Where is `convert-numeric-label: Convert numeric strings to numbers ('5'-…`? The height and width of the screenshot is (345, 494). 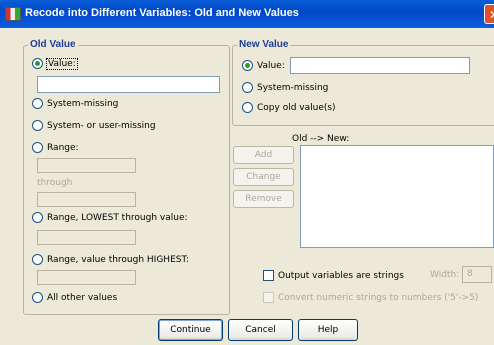 convert-numeric-label: Convert numeric strings to numbers ('5'-… is located at coordinates (378, 297).